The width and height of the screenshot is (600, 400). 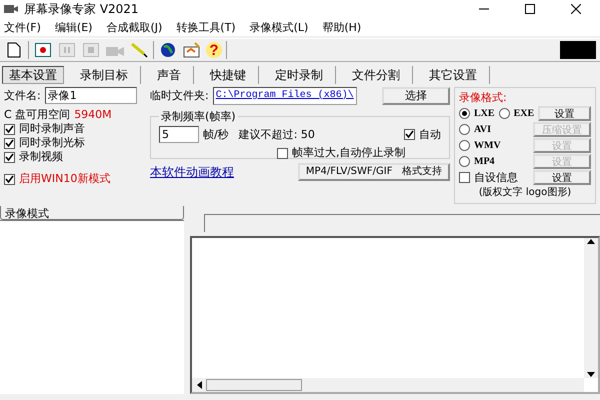 What do you see at coordinates (496, 177) in the screenshot?
I see `custom-info-label: 自设信息` at bounding box center [496, 177].